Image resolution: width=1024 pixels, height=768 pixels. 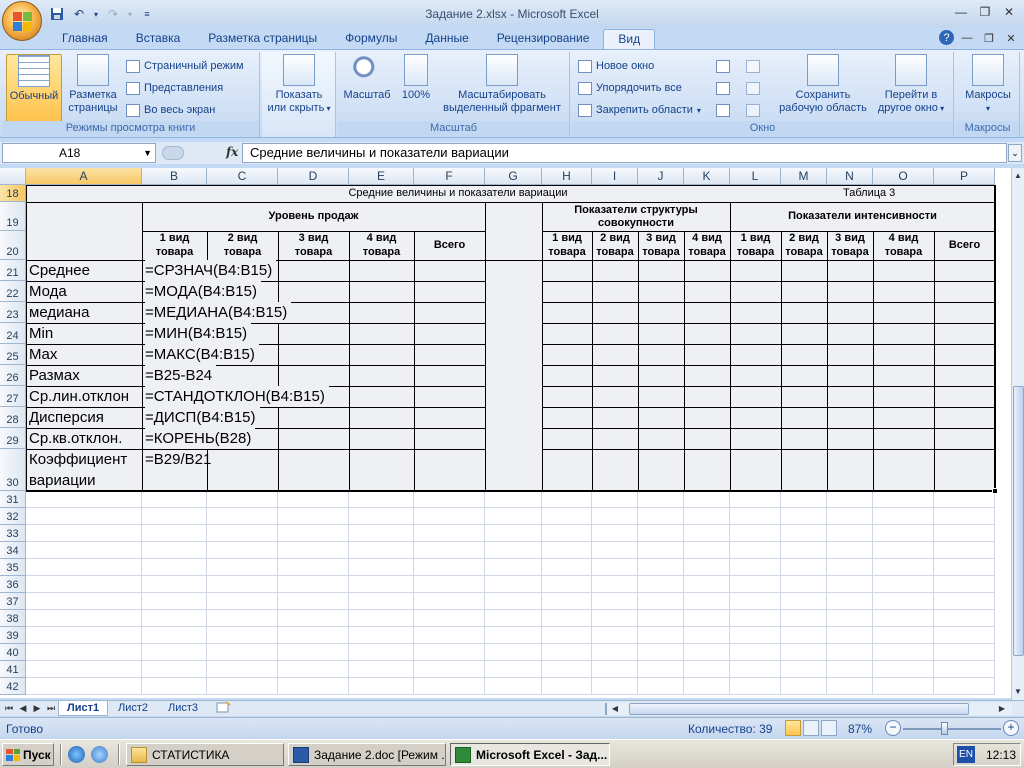 I want to click on row-header: 37, so click(x=13, y=601).